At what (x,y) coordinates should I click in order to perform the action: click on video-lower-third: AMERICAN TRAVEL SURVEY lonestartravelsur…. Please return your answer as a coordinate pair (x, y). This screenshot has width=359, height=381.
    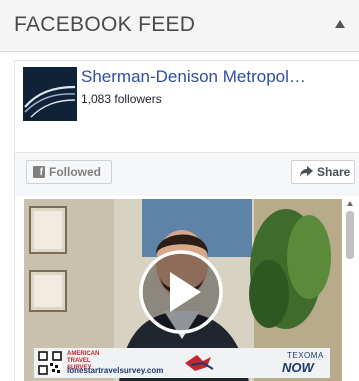
    Looking at the image, I should click on (182, 363).